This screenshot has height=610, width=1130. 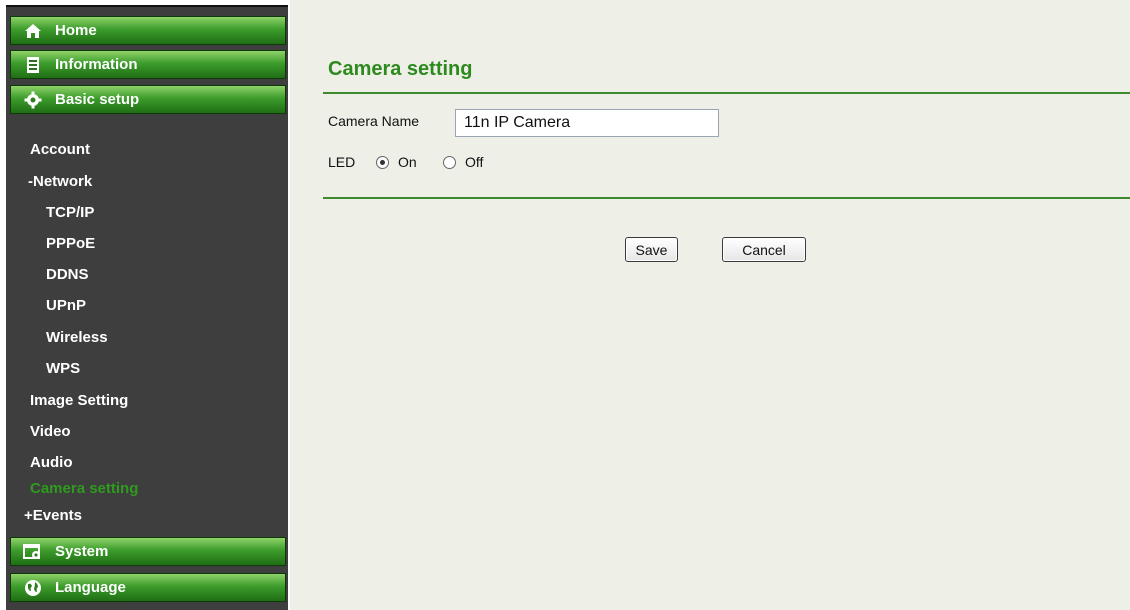 What do you see at coordinates (96, 64) in the screenshot?
I see `nav-information-label: Information` at bounding box center [96, 64].